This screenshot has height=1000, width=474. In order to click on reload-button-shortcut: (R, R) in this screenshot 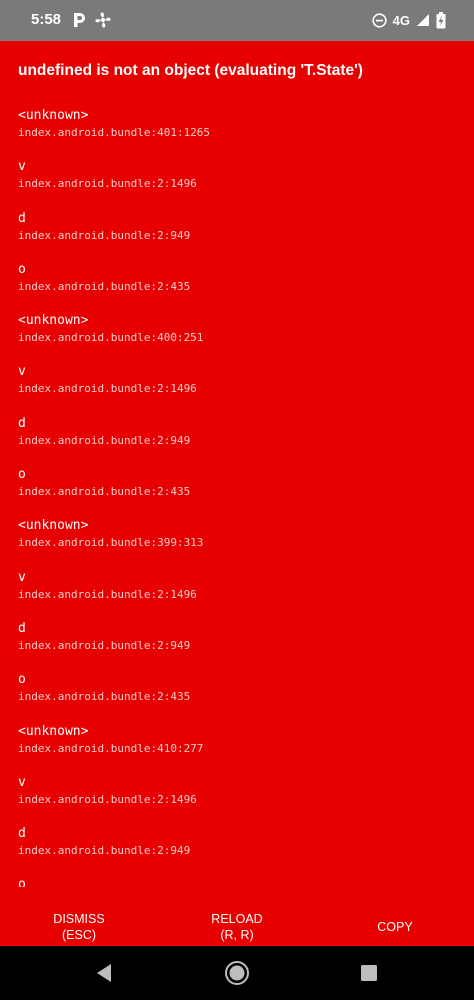, I will do `click(237, 935)`.